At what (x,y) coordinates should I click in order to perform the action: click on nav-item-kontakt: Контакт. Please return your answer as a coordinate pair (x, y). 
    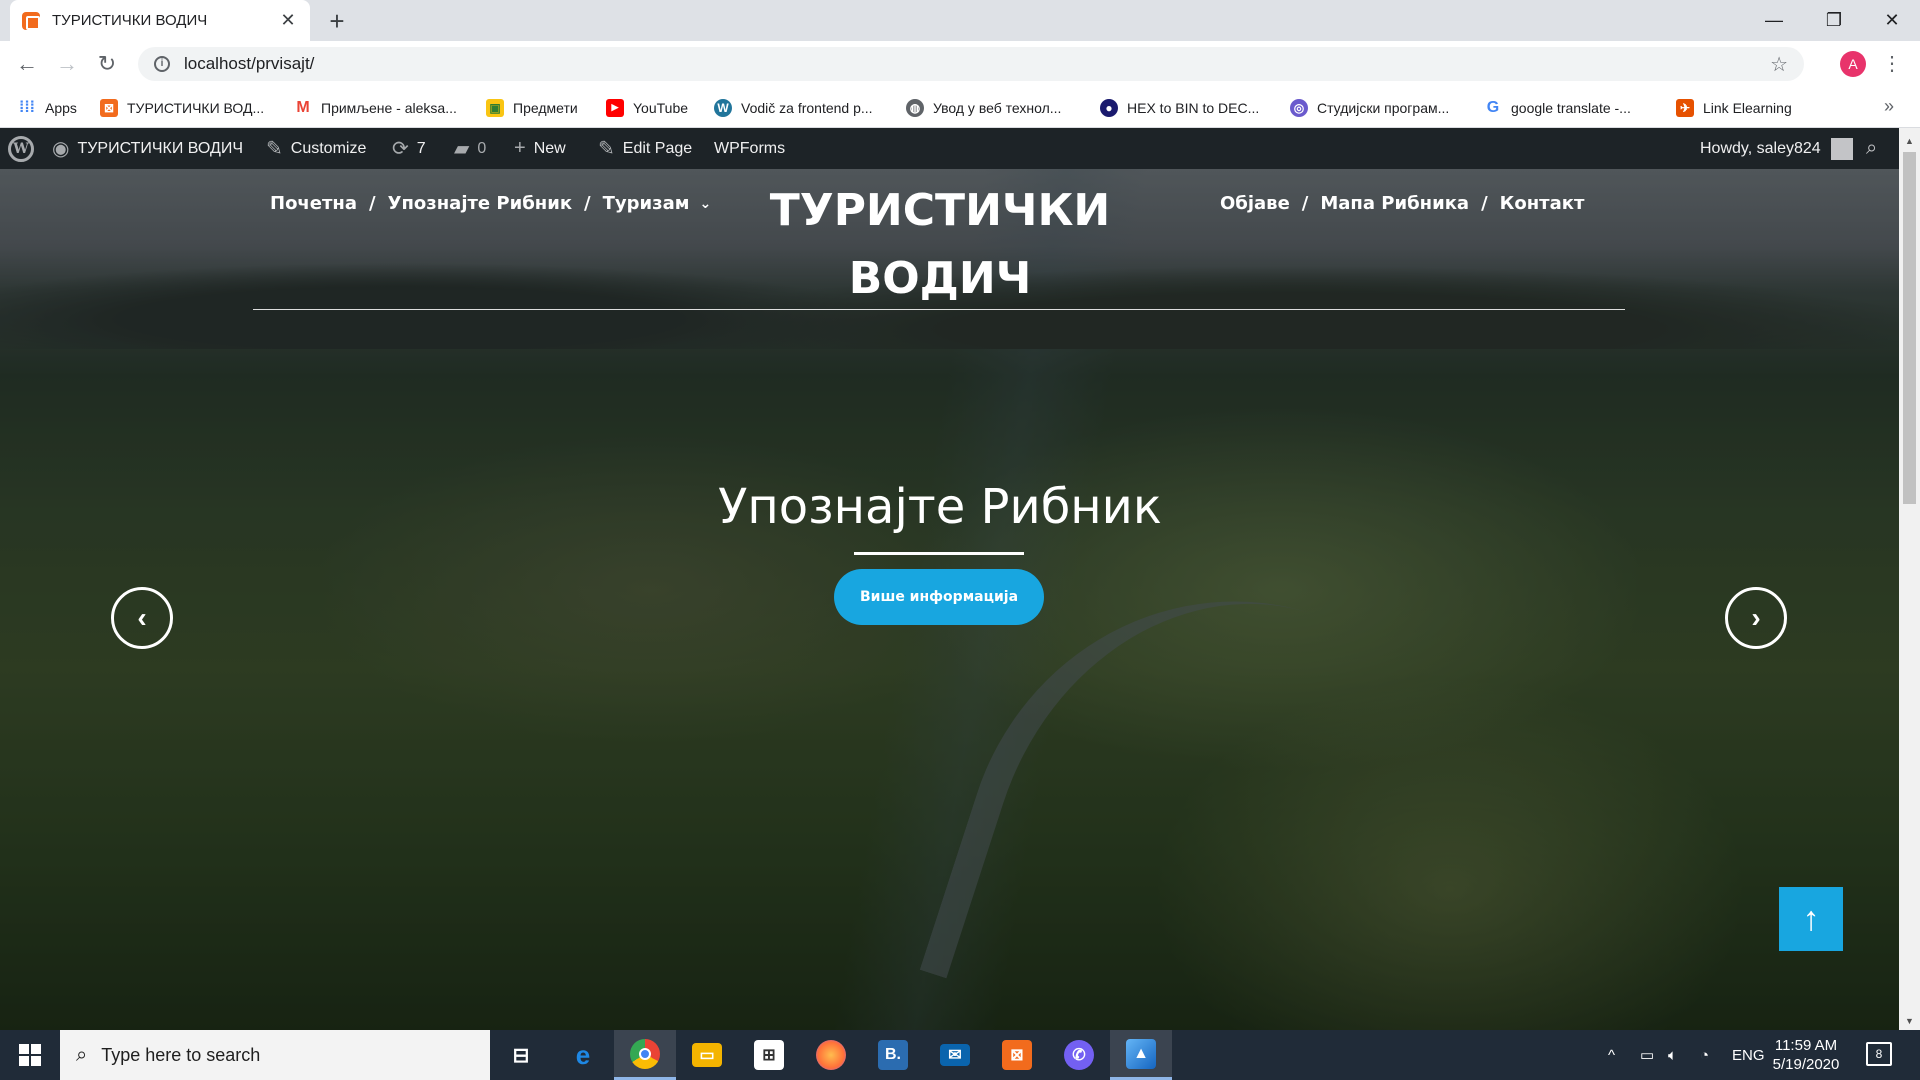
    Looking at the image, I should click on (1542, 203).